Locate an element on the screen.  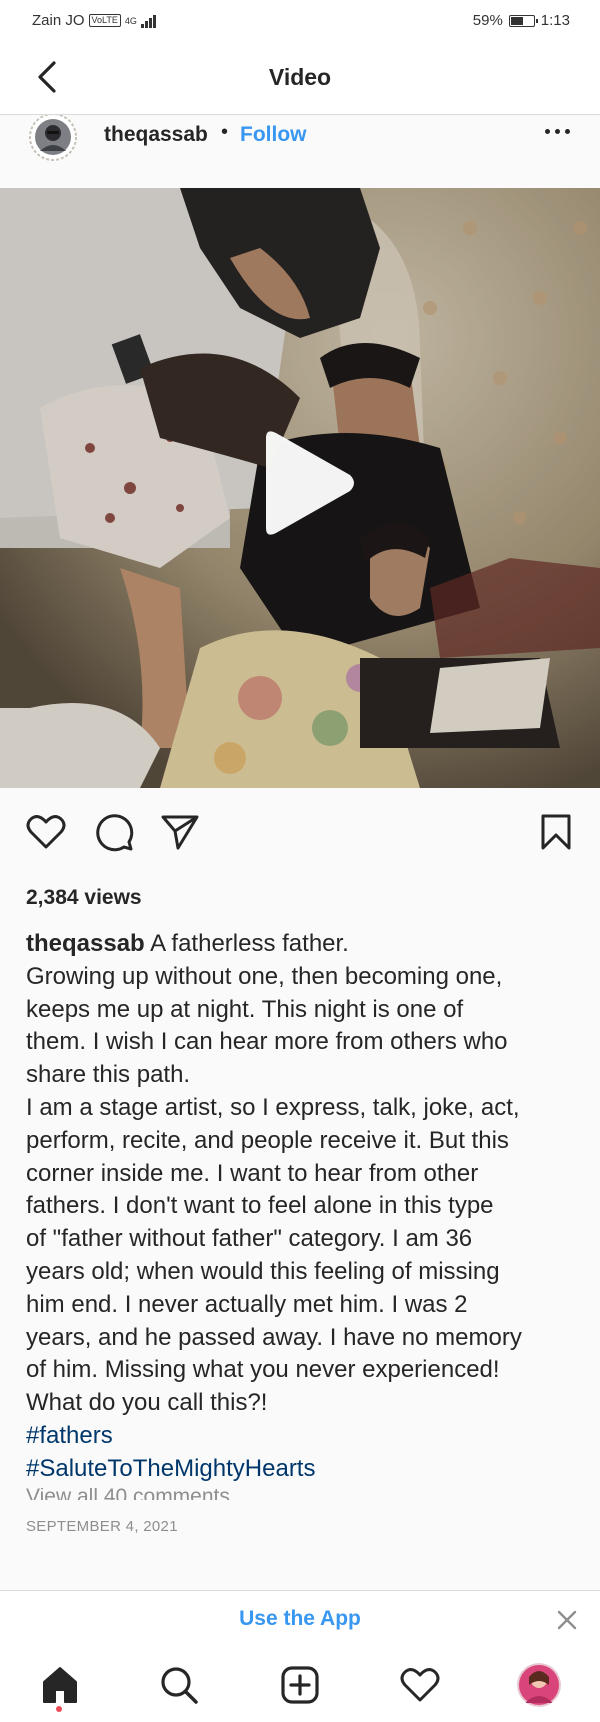
author-username: theqassab is located at coordinates (156, 135).